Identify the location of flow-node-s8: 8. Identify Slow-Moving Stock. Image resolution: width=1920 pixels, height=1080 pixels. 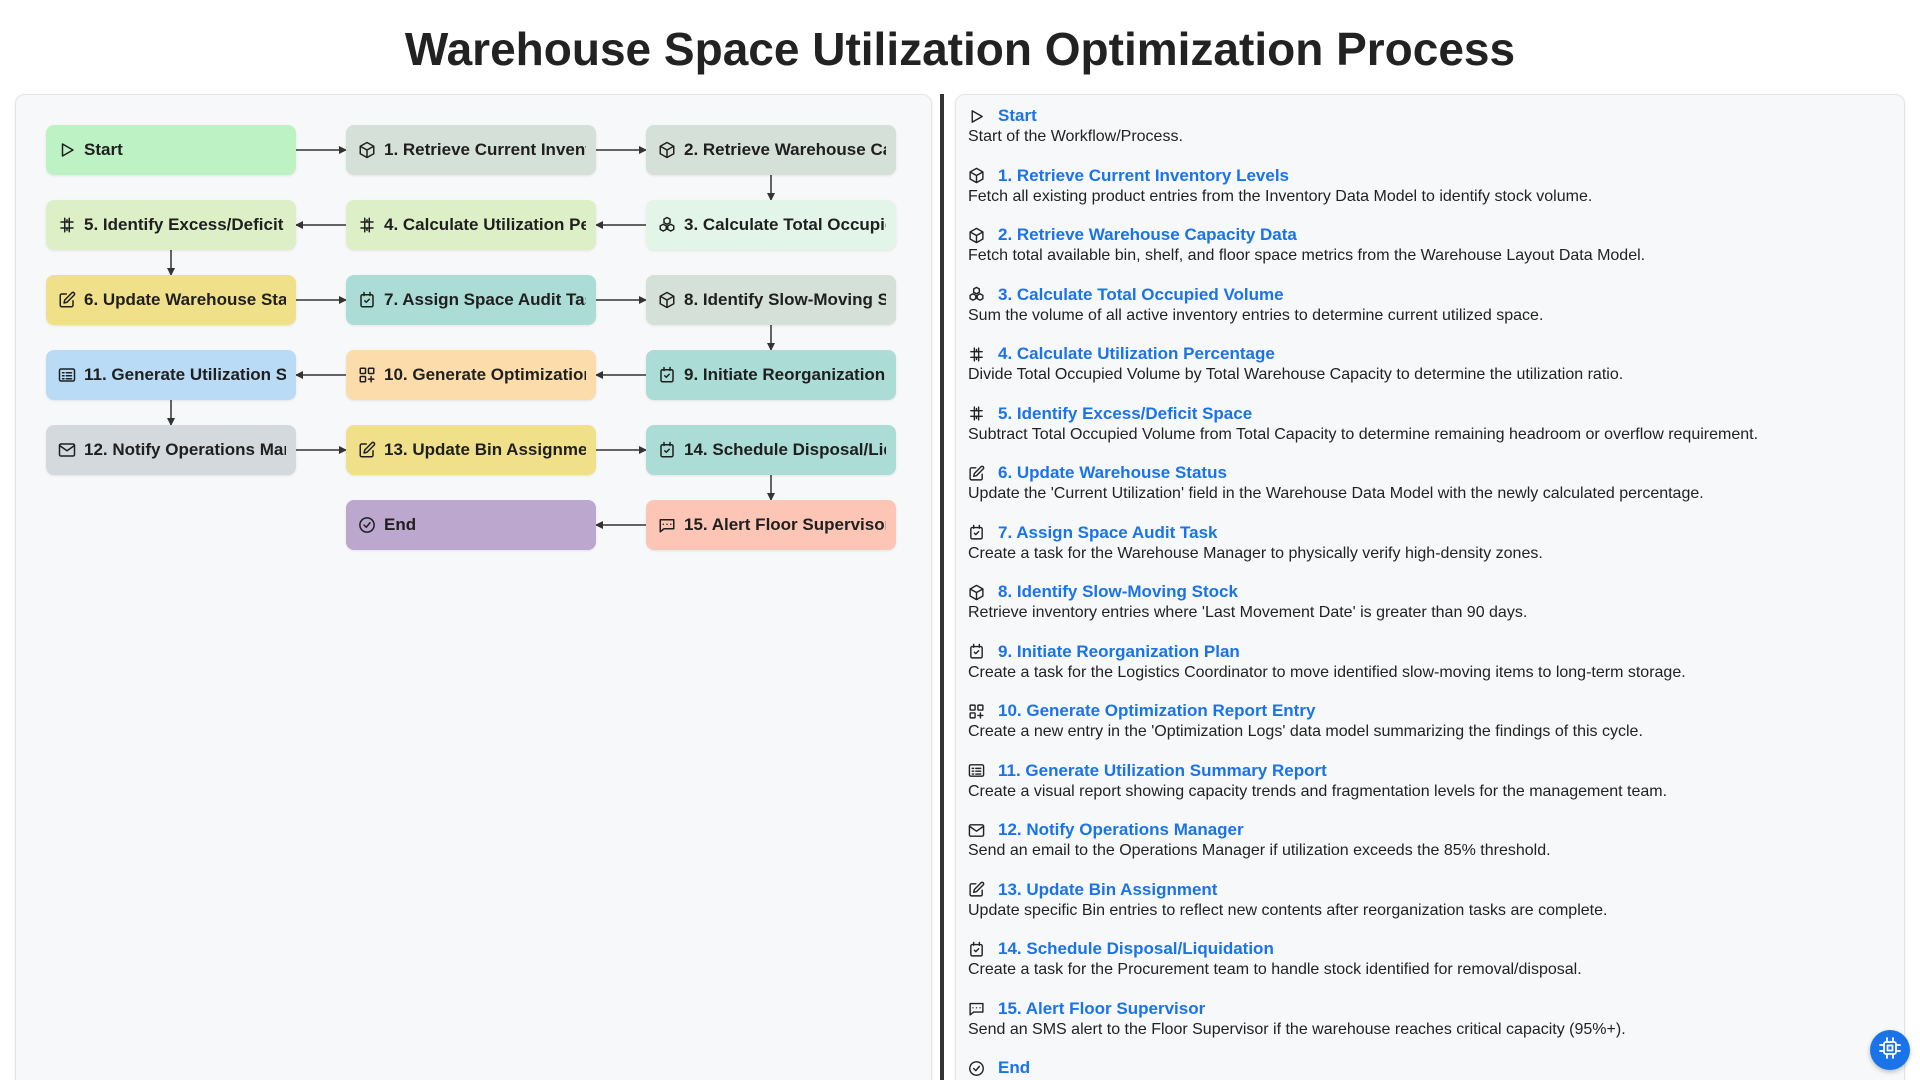
(771, 300).